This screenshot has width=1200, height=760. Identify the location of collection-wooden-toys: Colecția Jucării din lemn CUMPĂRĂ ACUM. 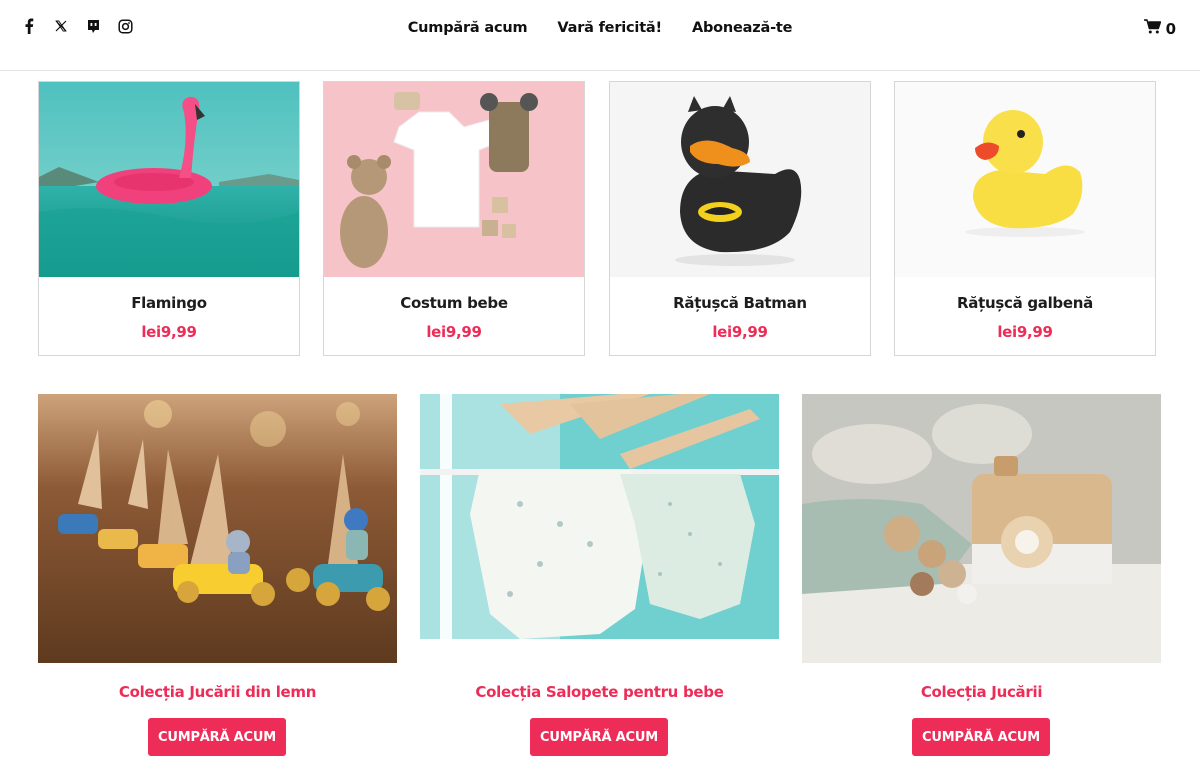
(217, 575).